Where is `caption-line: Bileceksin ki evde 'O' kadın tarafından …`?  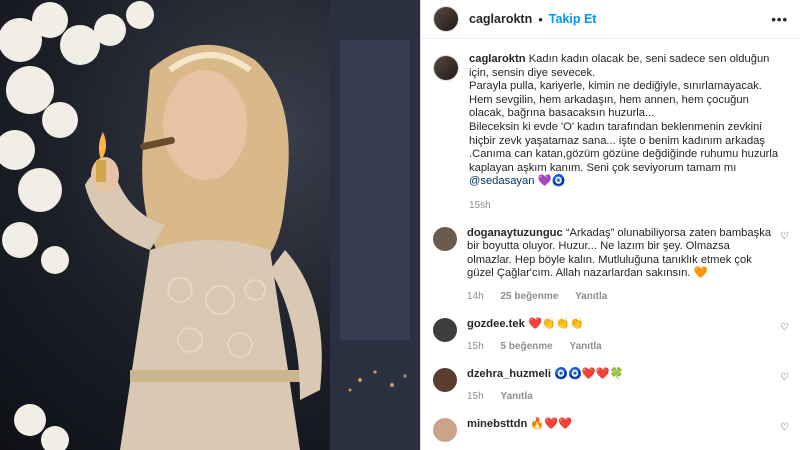
caption-line: Bileceksin ki evde 'O' kadın tarafından … is located at coordinates (615, 126).